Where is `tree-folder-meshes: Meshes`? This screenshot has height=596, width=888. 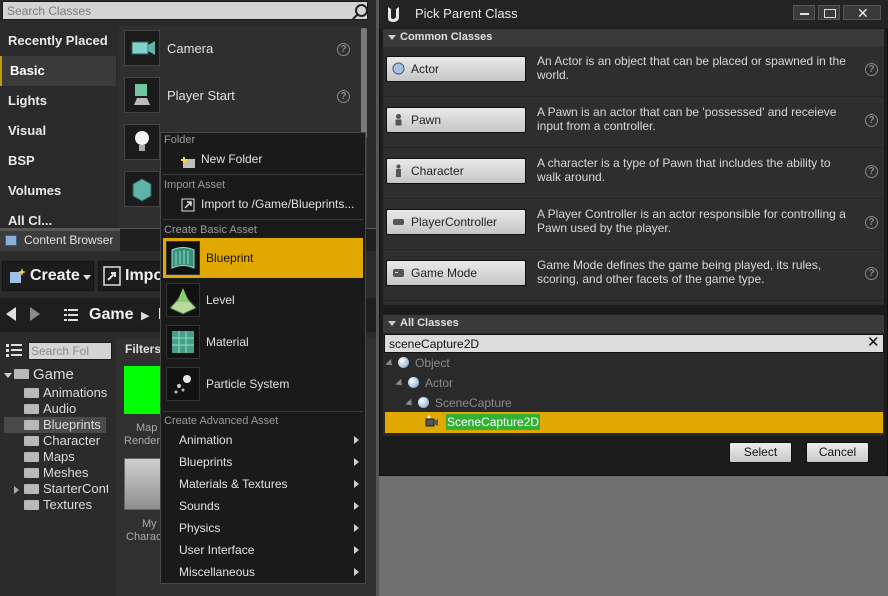 tree-folder-meshes: Meshes is located at coordinates (56, 473).